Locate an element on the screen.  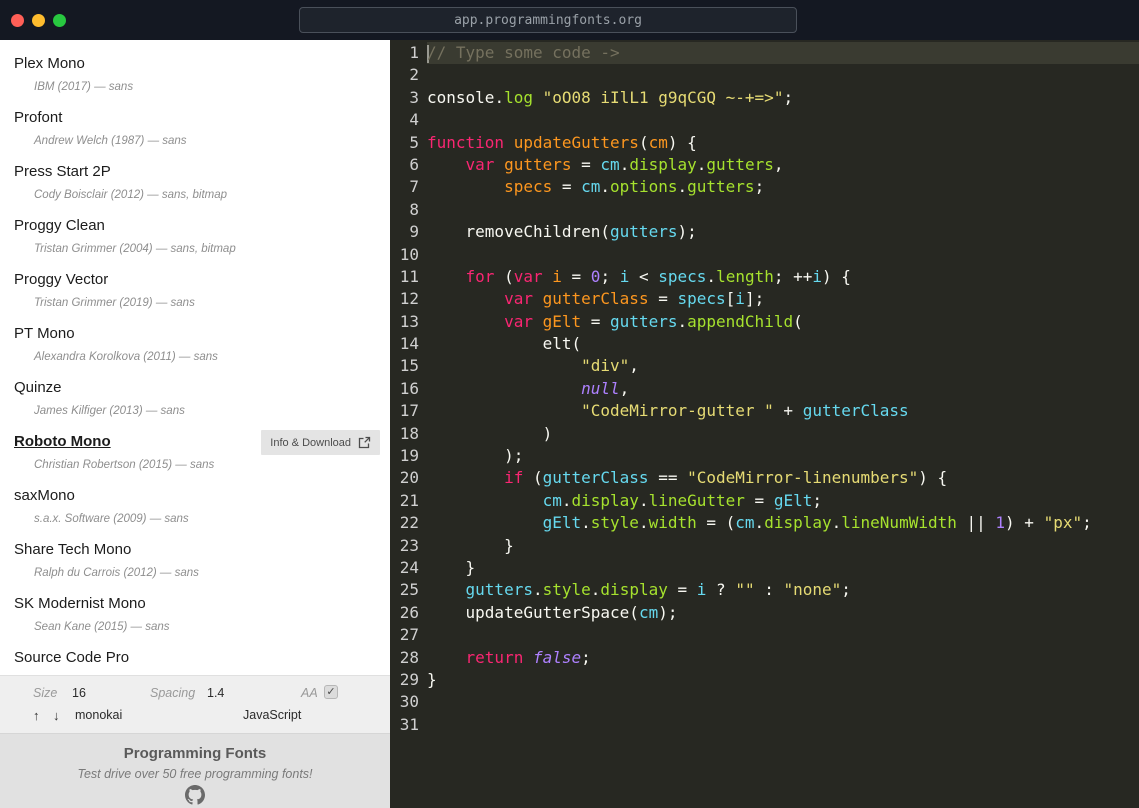
font-name: Quinze is located at coordinates (38, 387).